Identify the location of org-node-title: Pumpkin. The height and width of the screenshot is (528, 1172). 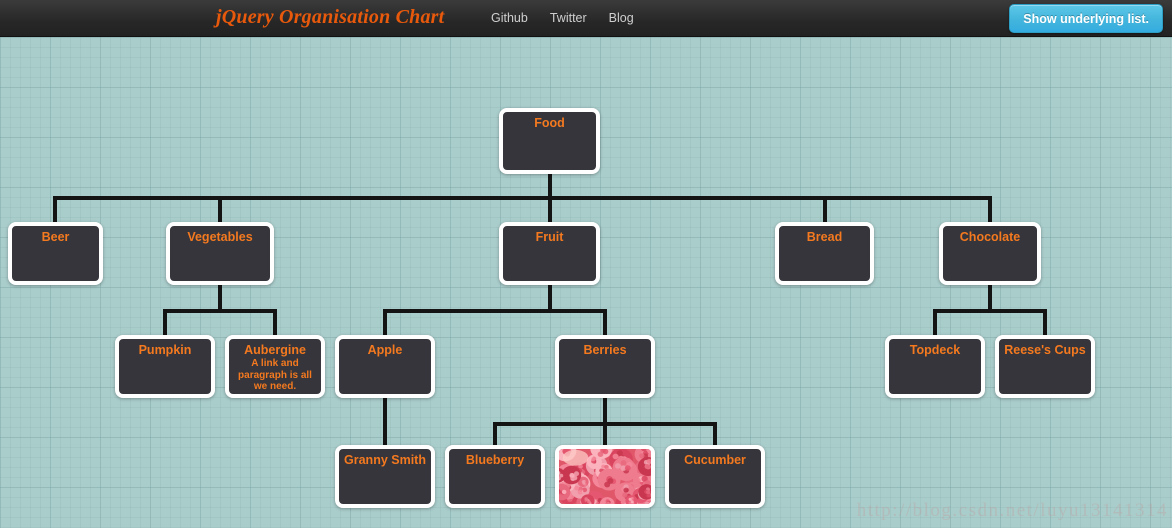
(165, 350).